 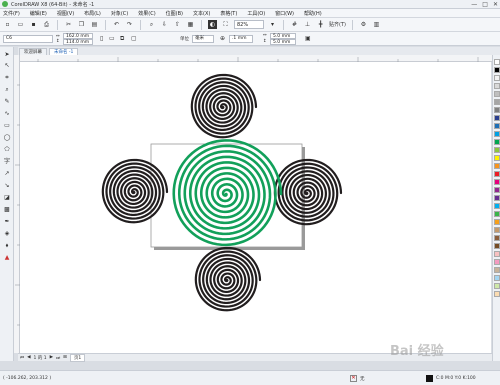 I want to click on add-page-icon: ⊞, so click(x=65, y=357).